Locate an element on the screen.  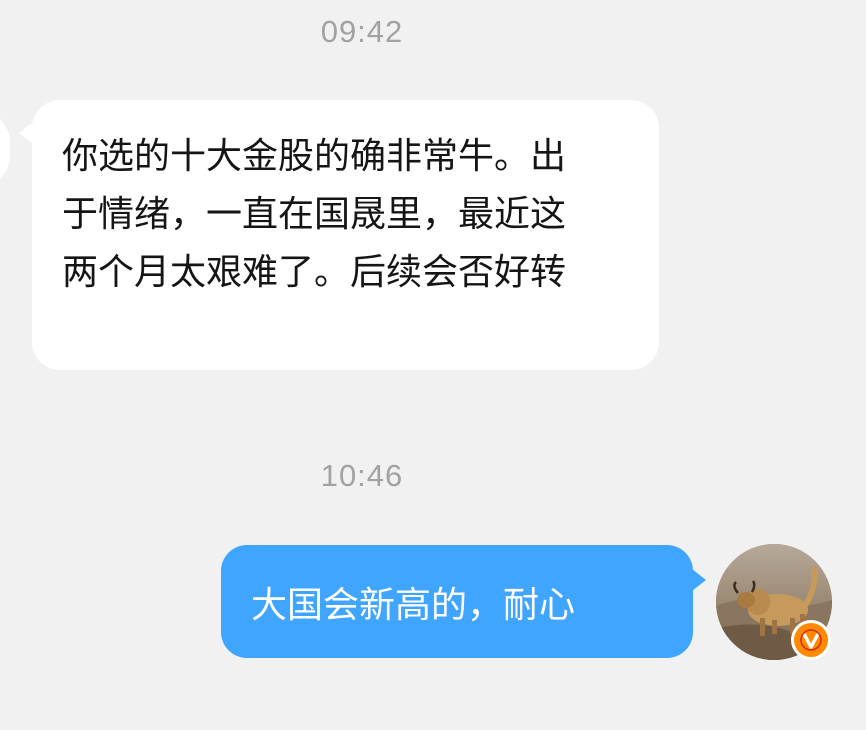
outgoing-message-text: 大国会新高的，耐心 is located at coordinates (413, 605).